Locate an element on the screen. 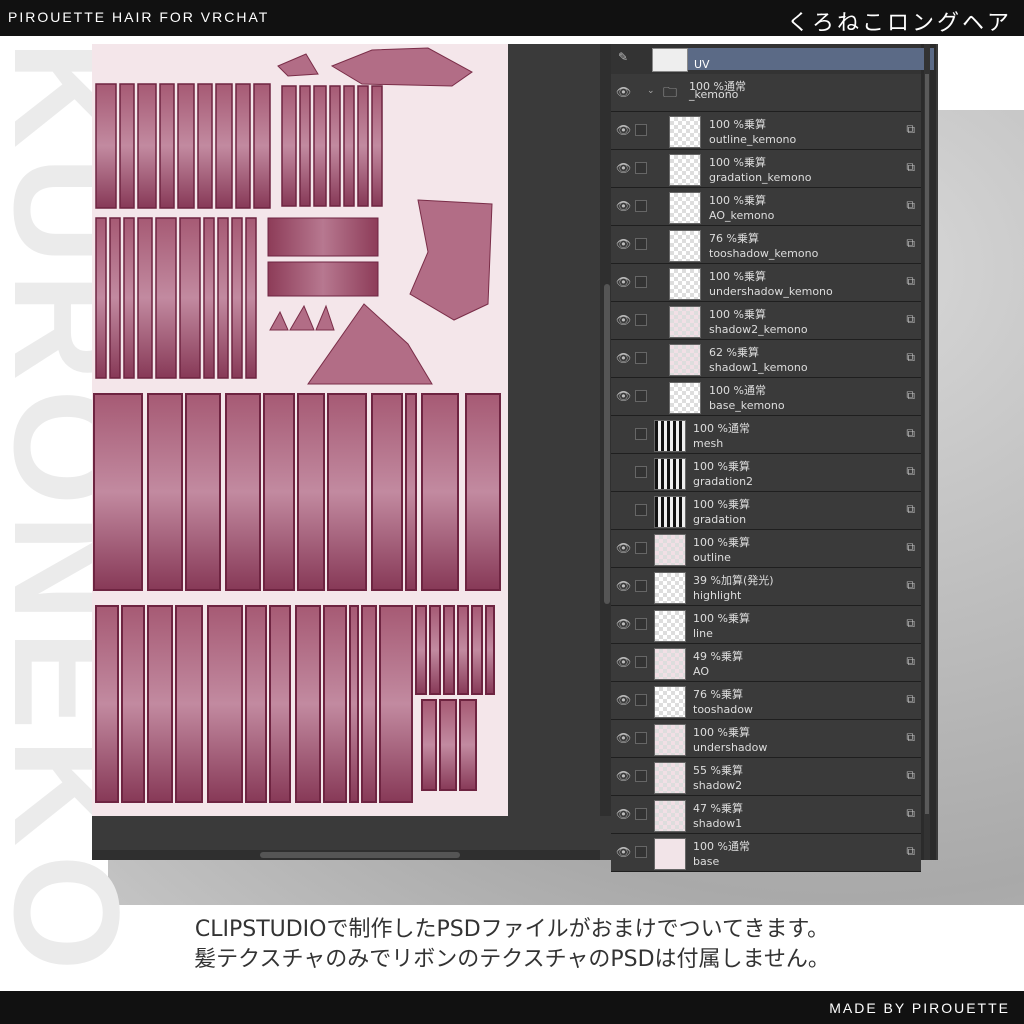 This screenshot has height=1024, width=1024. uv-strips-row4 is located at coordinates (295, 704).